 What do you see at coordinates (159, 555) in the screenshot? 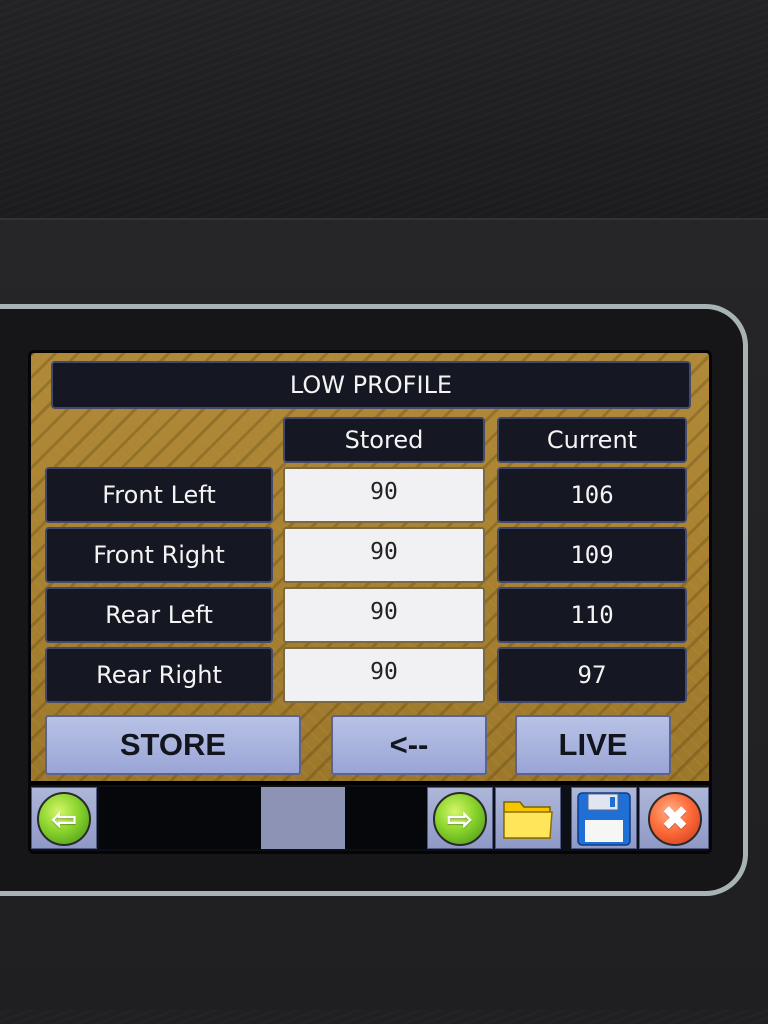
I see `row-label-front-right: Front Right` at bounding box center [159, 555].